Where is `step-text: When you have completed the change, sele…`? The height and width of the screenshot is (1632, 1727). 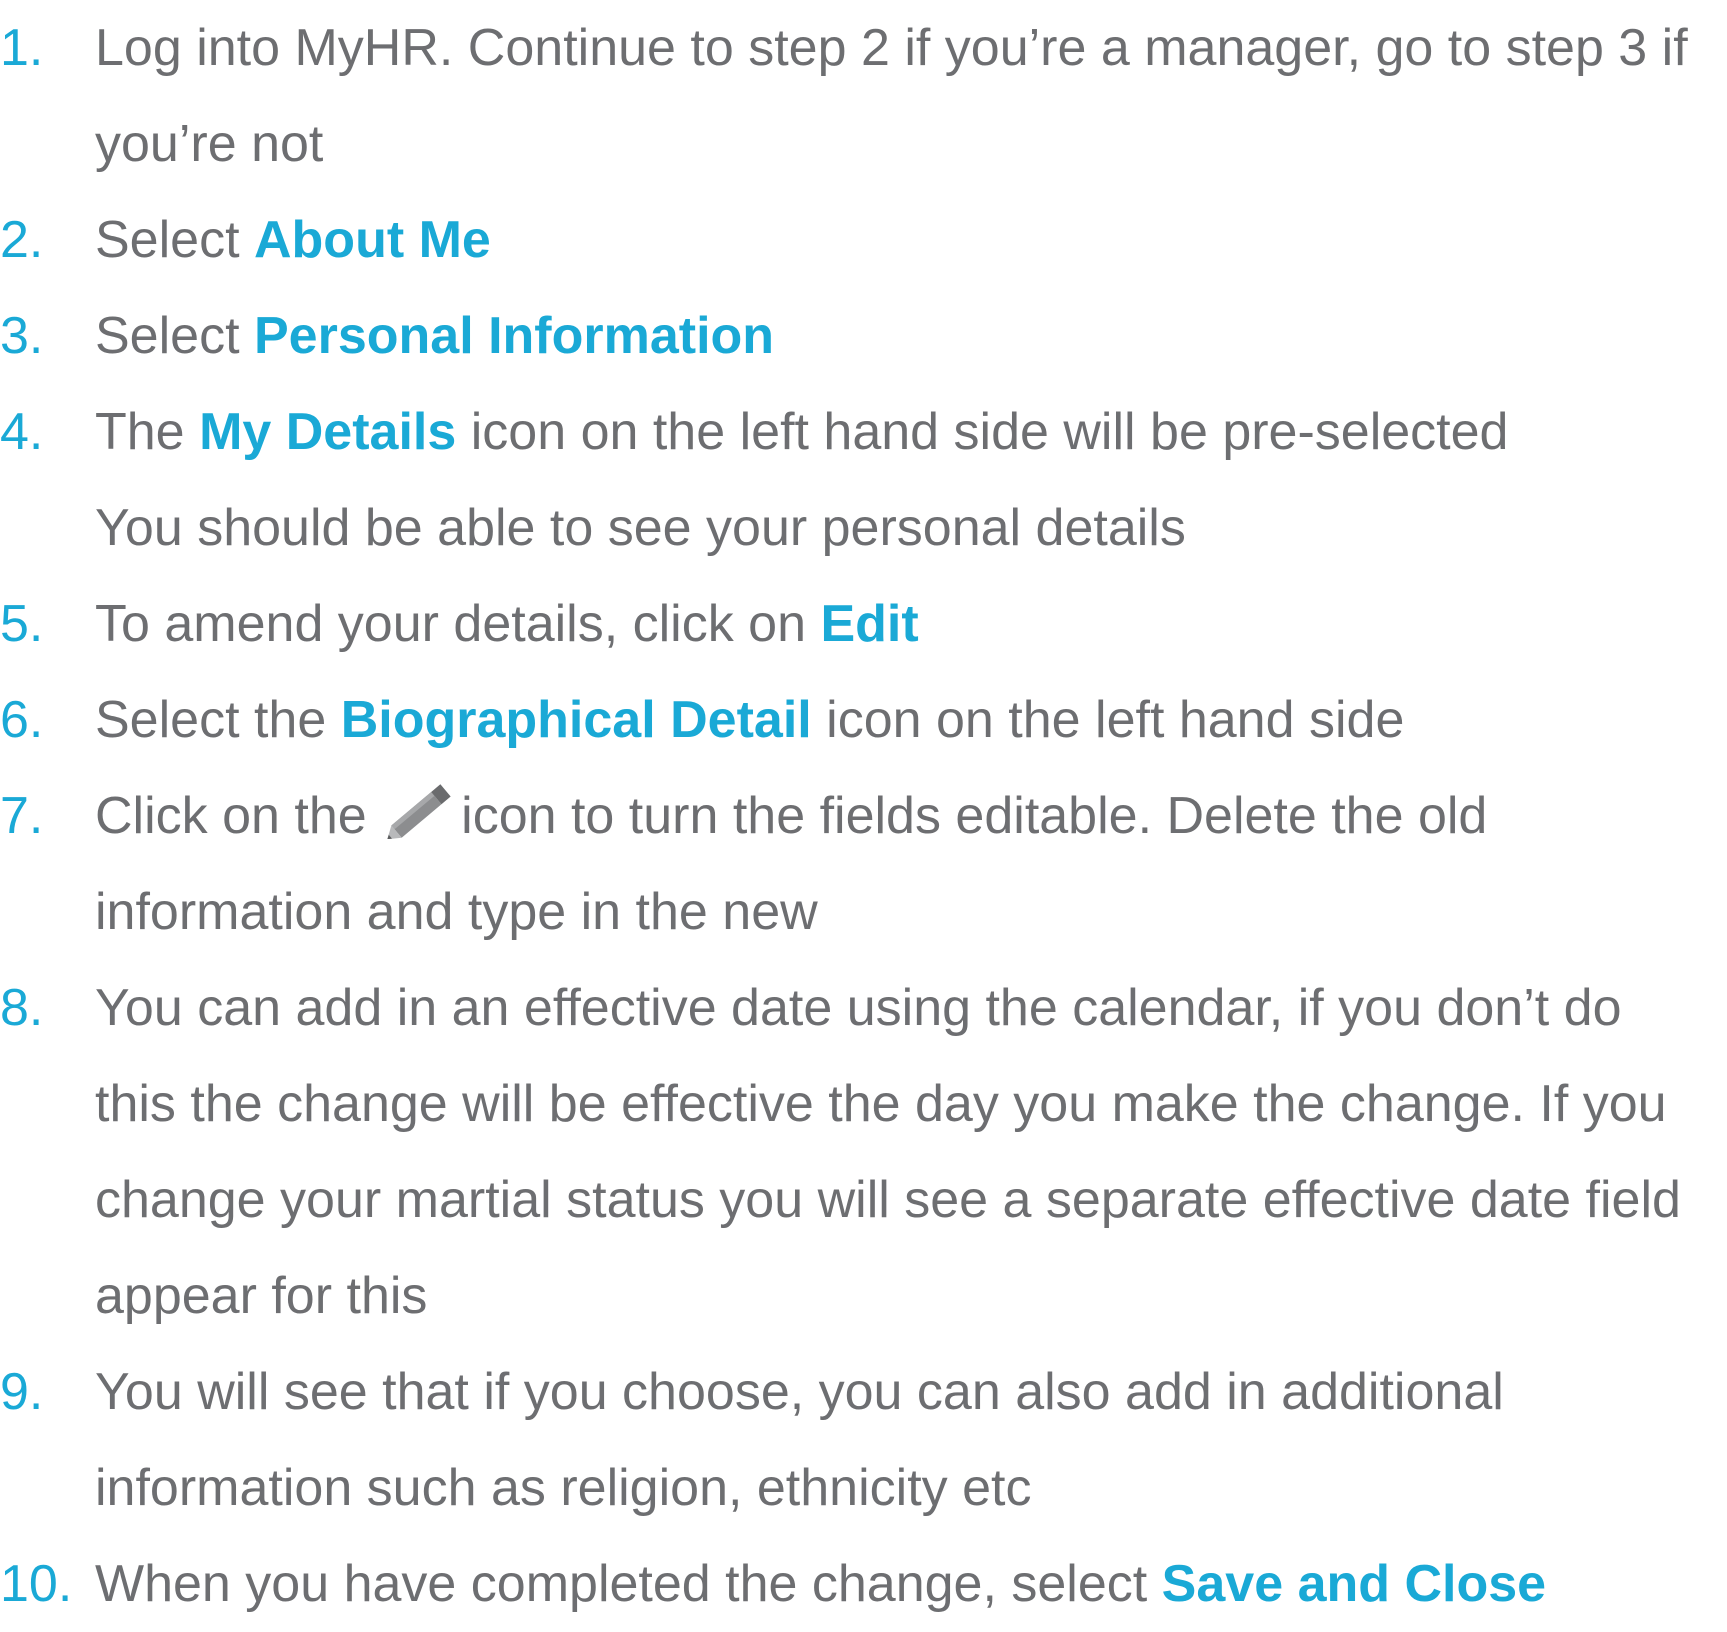 step-text: When you have completed the change, sele… is located at coordinates (911, 1584).